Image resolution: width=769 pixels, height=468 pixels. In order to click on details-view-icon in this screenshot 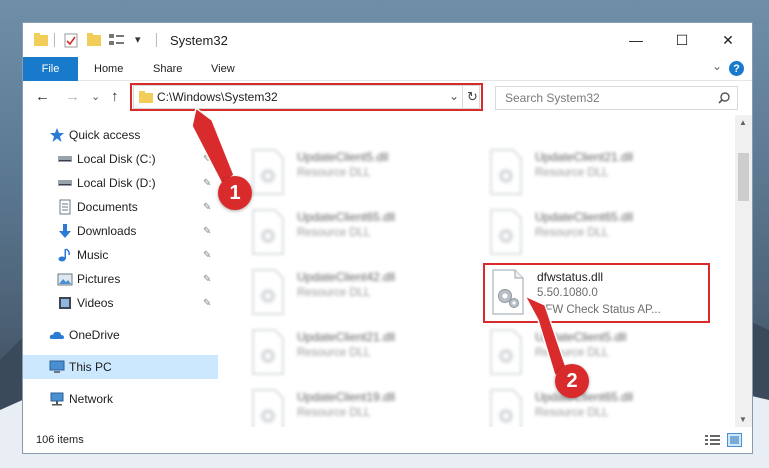, I will do `click(713, 440)`.